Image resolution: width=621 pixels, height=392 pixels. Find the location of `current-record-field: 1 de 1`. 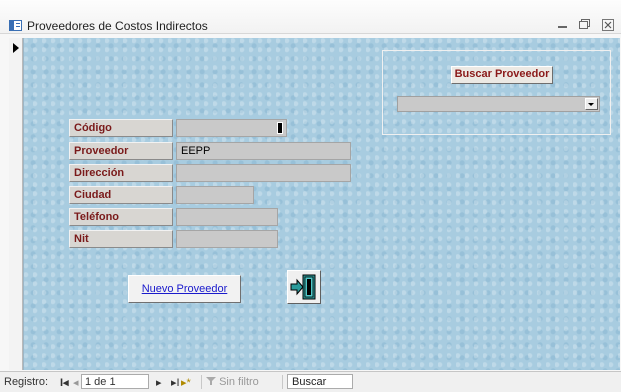

current-record-field: 1 de 1 is located at coordinates (115, 381).